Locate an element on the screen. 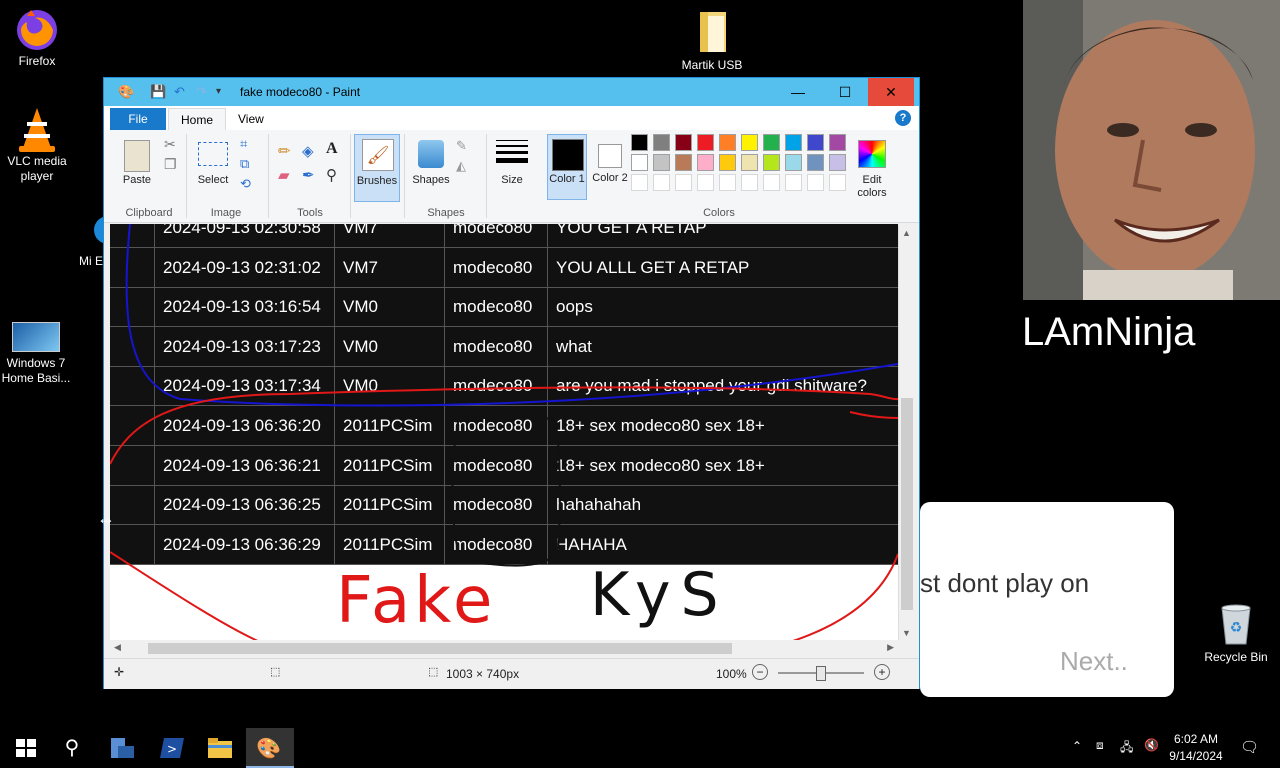 The image size is (1280, 768). action-center-icon: 🗨 is located at coordinates (1249, 747).